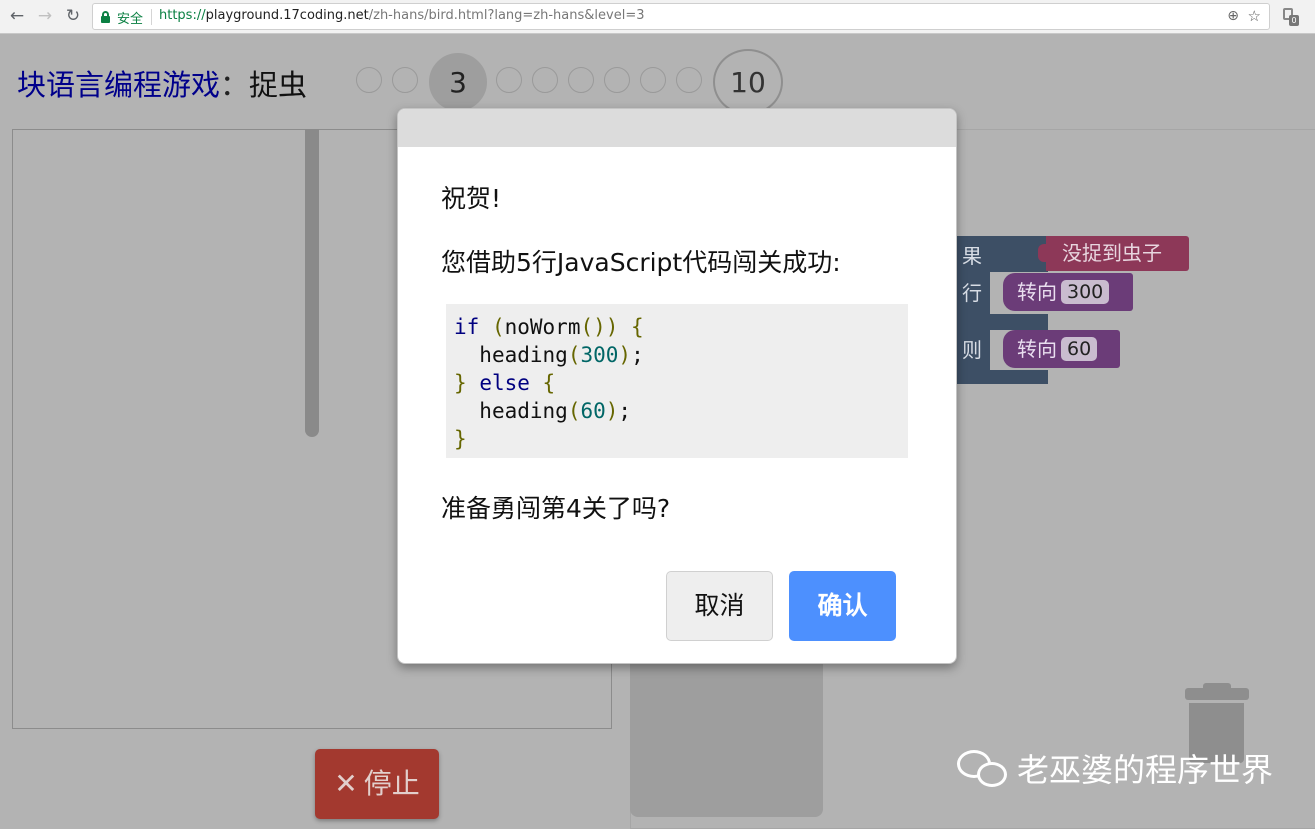 The height and width of the screenshot is (829, 1315). I want to click on code-arg-2: 60, so click(593, 411).